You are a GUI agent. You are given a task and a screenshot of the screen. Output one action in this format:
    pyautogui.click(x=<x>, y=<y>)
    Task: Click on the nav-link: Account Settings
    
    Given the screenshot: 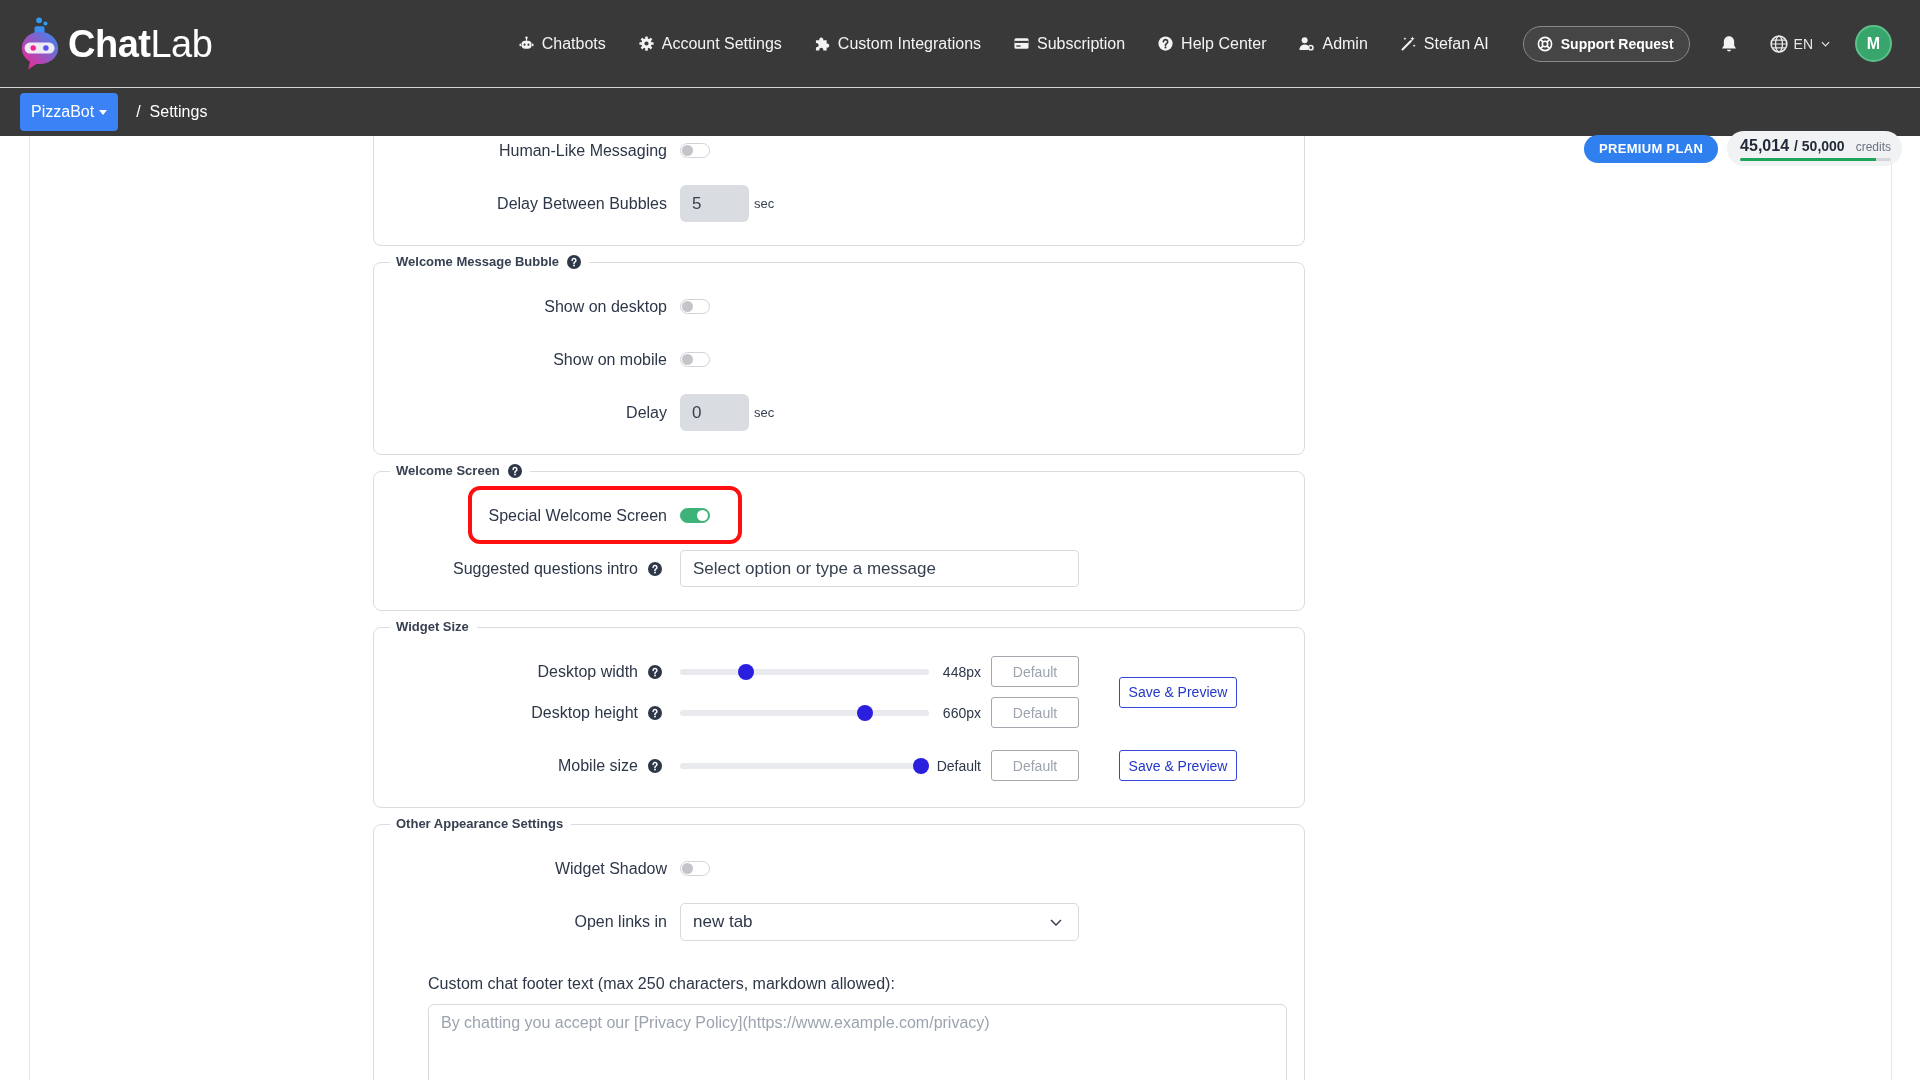 What is the action you would take?
    pyautogui.click(x=710, y=43)
    